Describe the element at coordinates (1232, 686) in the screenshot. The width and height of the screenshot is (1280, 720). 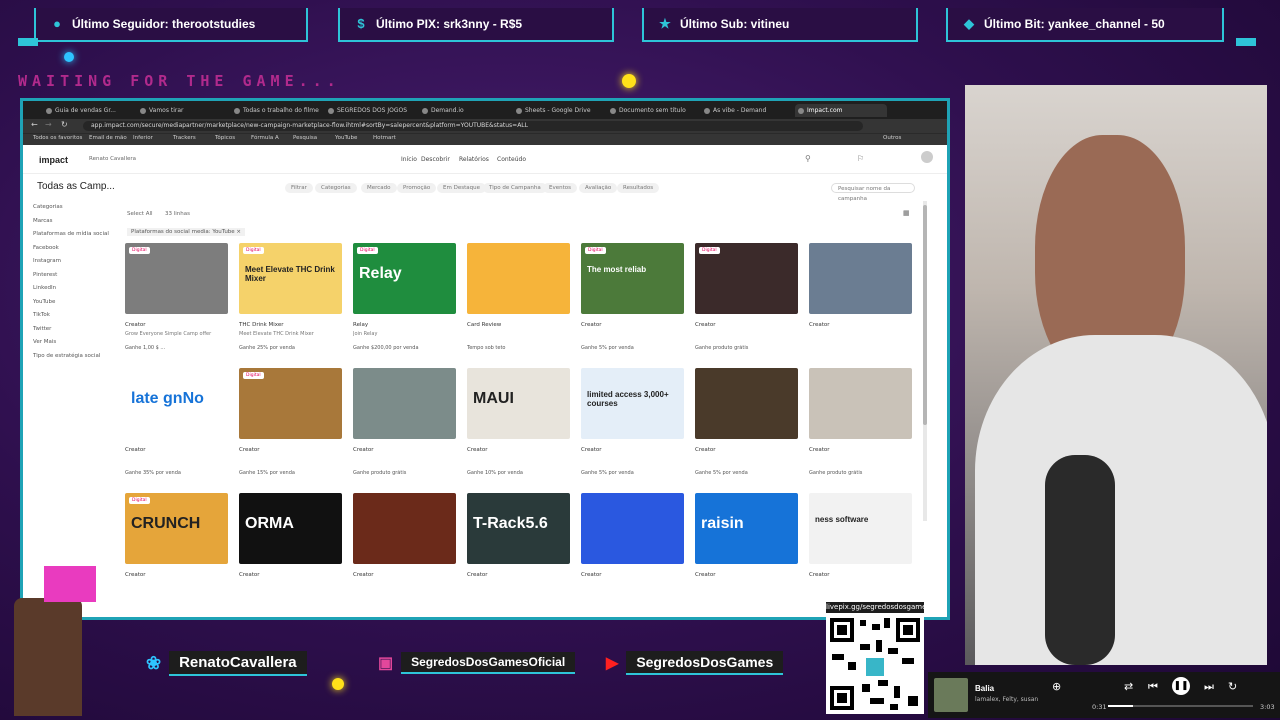
I see `repeat-icon: ↻` at that location.